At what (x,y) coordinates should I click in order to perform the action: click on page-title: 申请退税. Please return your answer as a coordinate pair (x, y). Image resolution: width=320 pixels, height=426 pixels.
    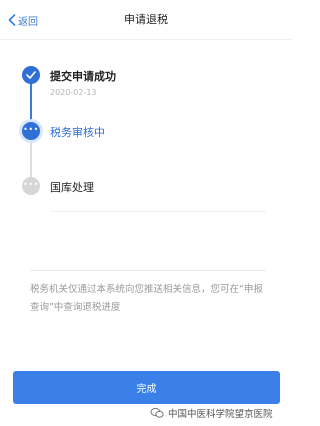
    Looking at the image, I should click on (146, 19).